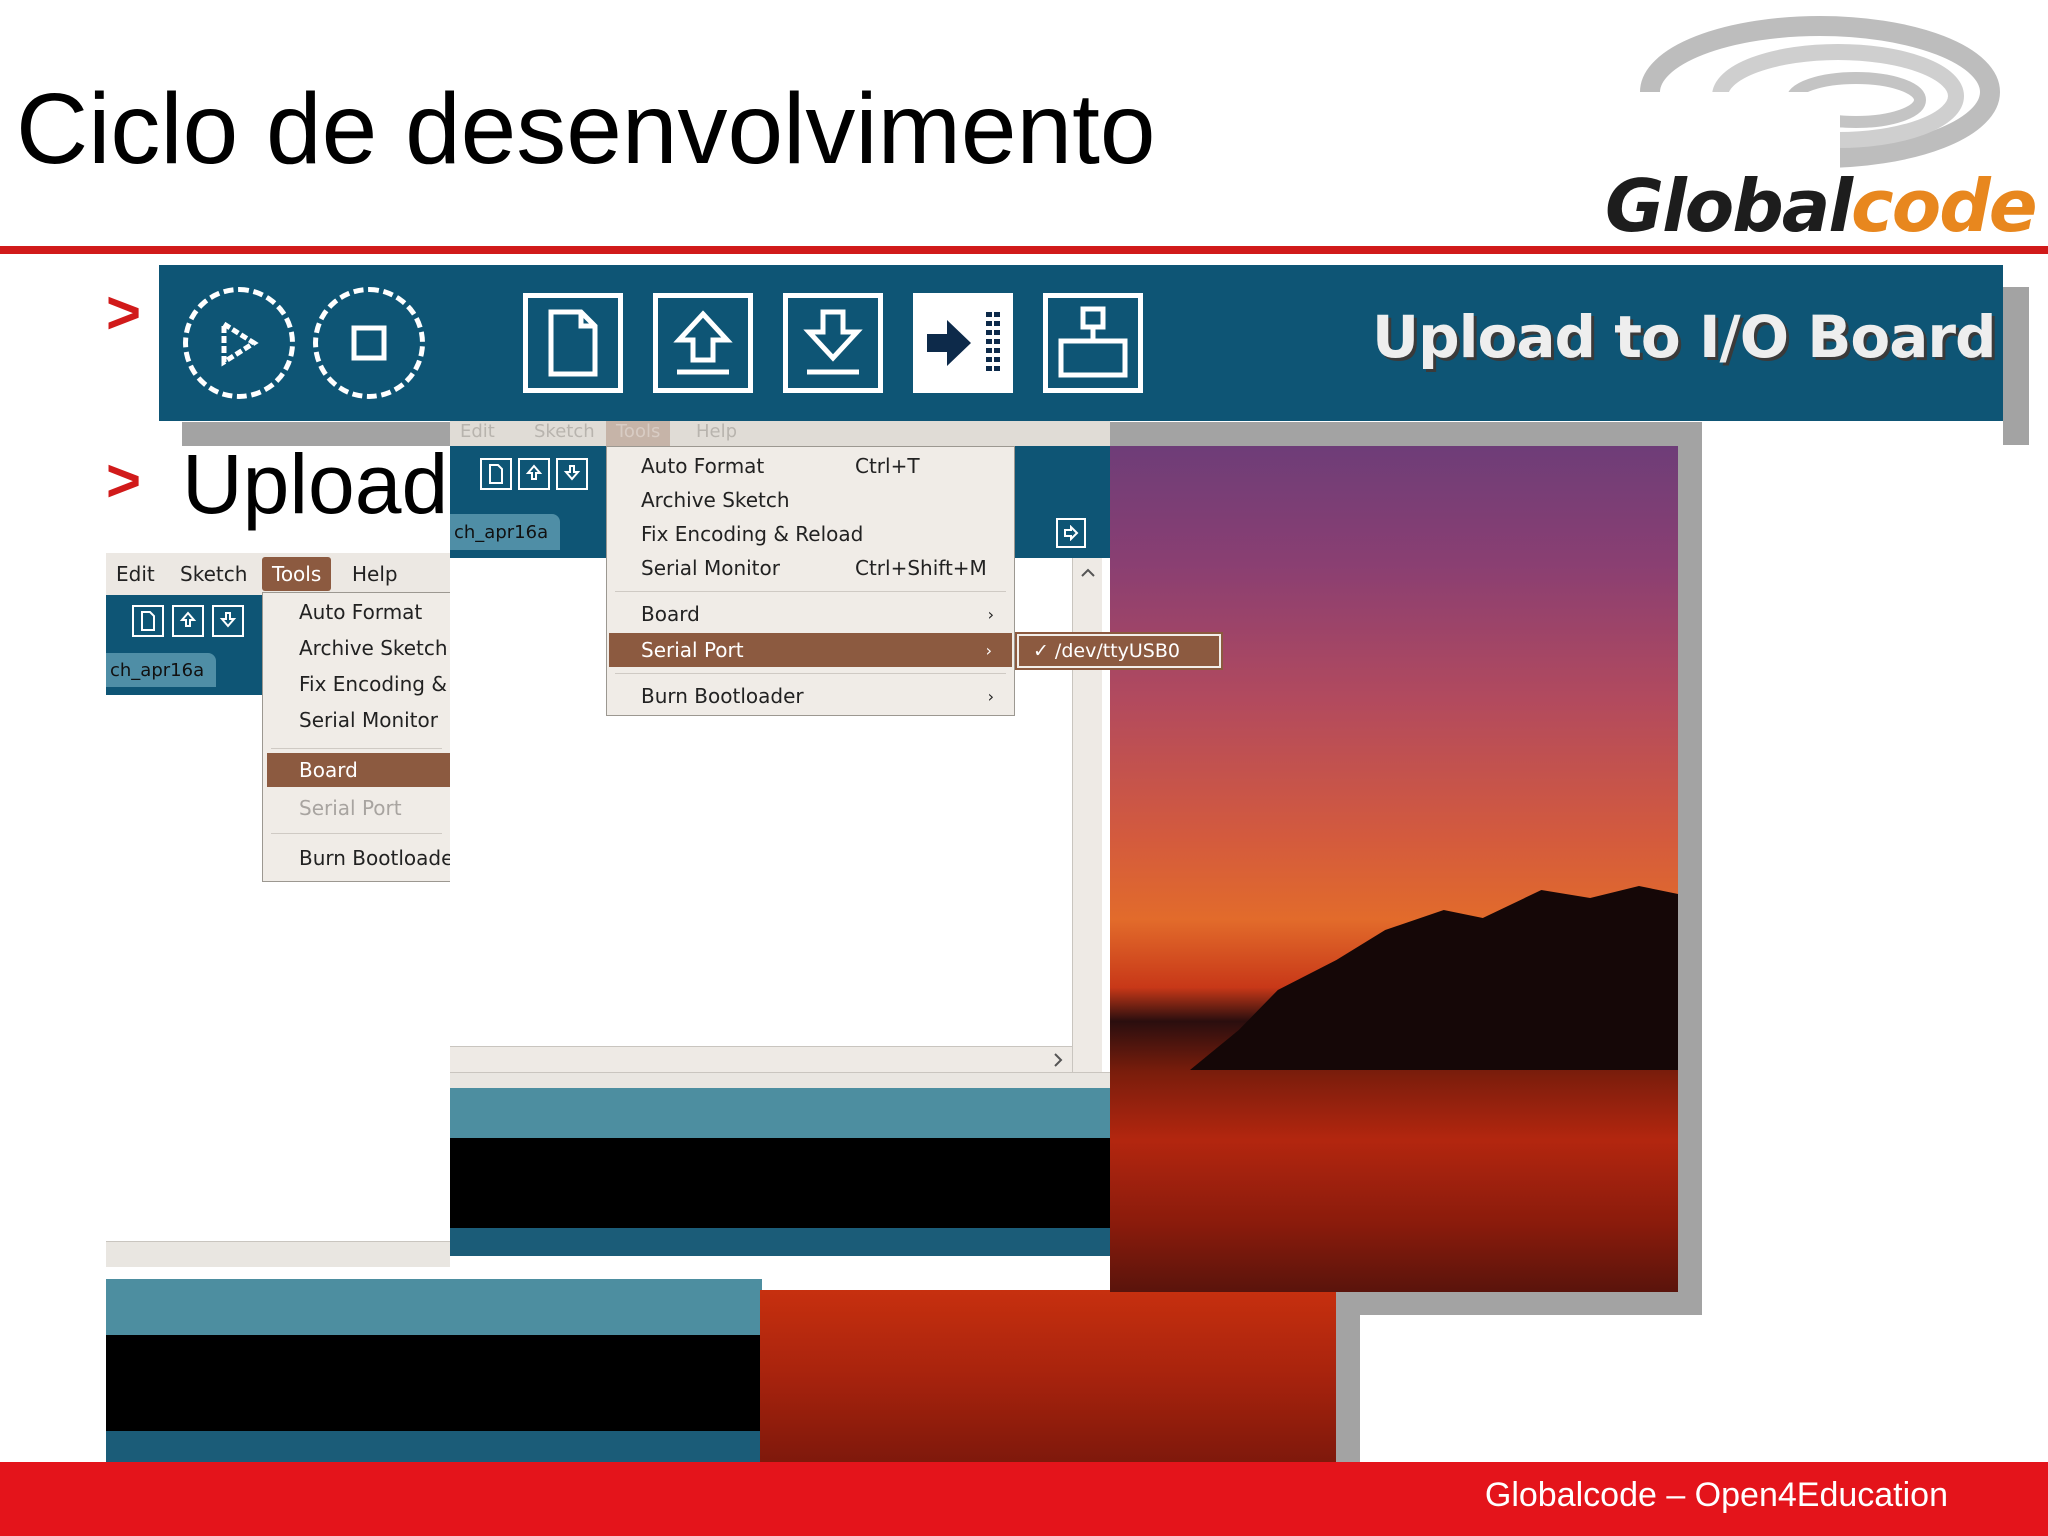  Describe the element at coordinates (1820, 132) in the screenshot. I see `globalcode-logo: Globalcode` at that location.